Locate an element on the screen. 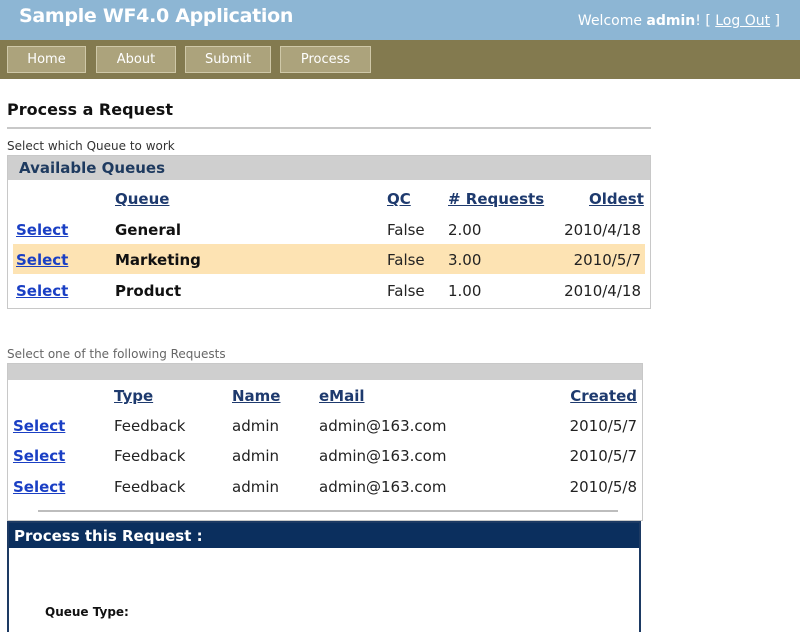  nav-home-button: Home is located at coordinates (46, 59).